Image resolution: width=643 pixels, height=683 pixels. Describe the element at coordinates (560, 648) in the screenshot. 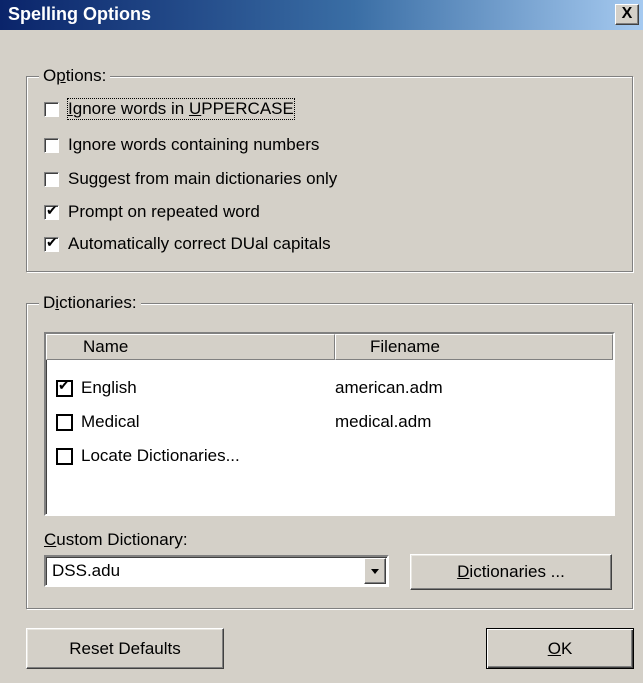

I see `ok-button: OK` at that location.